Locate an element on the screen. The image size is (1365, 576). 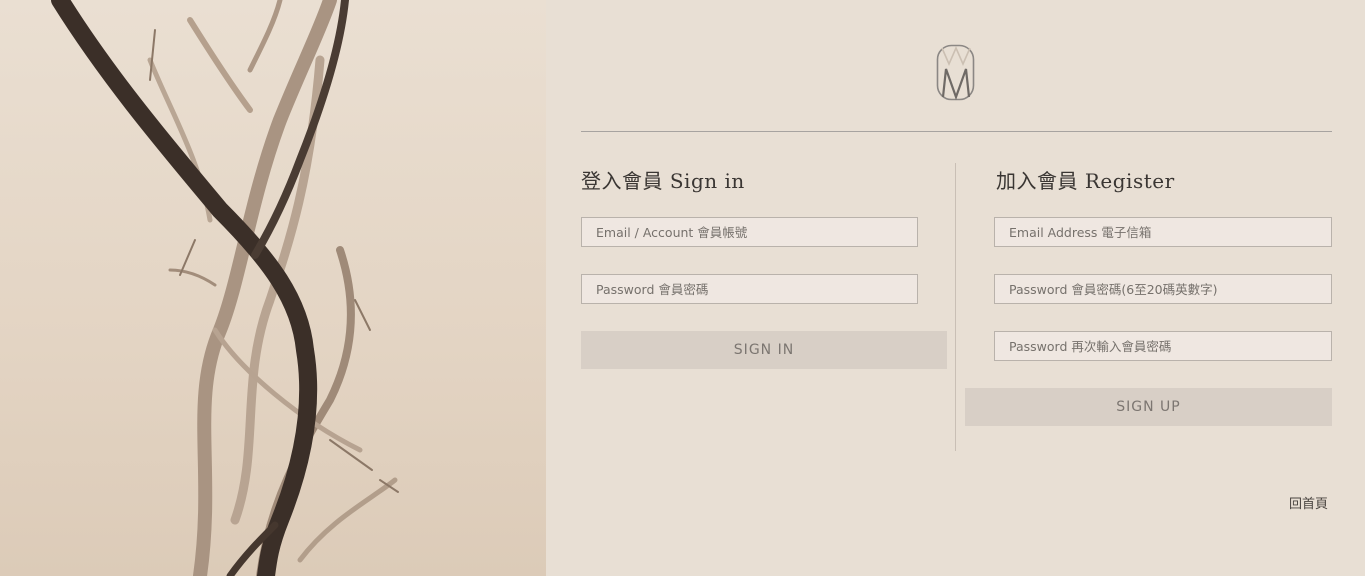
brand-logo is located at coordinates (956, 73).